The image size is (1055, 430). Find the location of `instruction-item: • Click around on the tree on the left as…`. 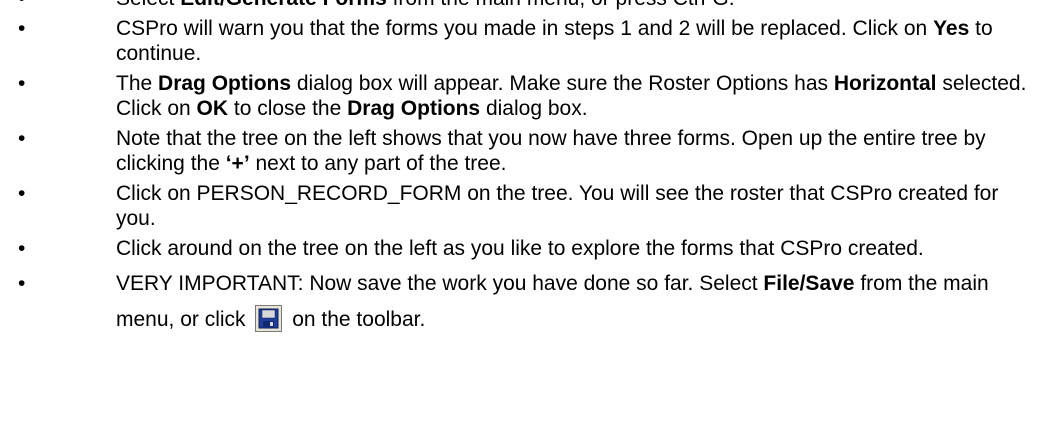

instruction-item: • Click around on the tree on the left as… is located at coordinates (514, 248).